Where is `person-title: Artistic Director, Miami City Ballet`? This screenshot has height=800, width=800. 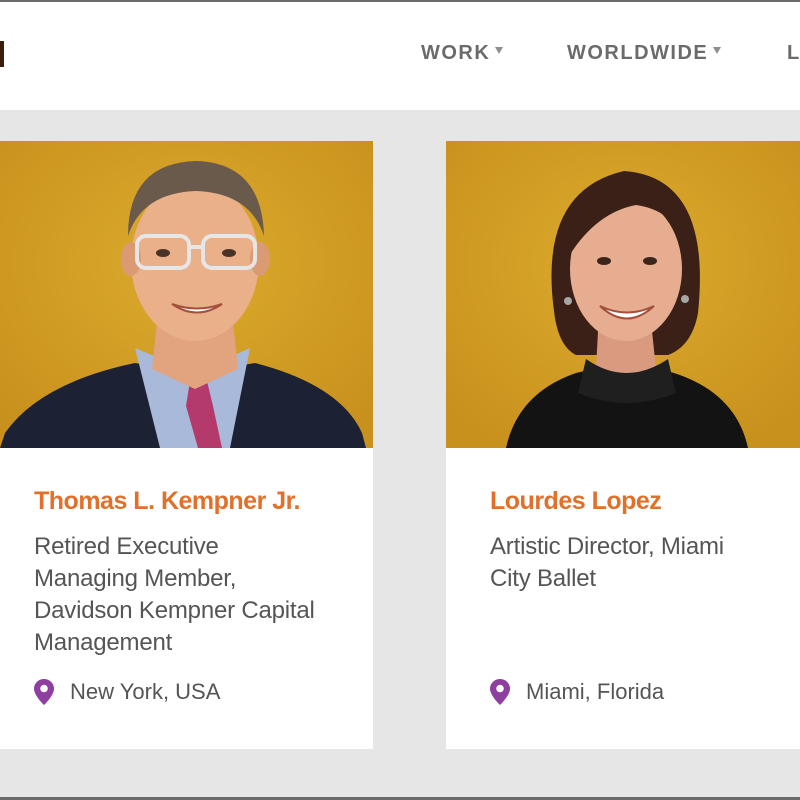 person-title: Artistic Director, Miami City Ballet is located at coordinates (640, 563).